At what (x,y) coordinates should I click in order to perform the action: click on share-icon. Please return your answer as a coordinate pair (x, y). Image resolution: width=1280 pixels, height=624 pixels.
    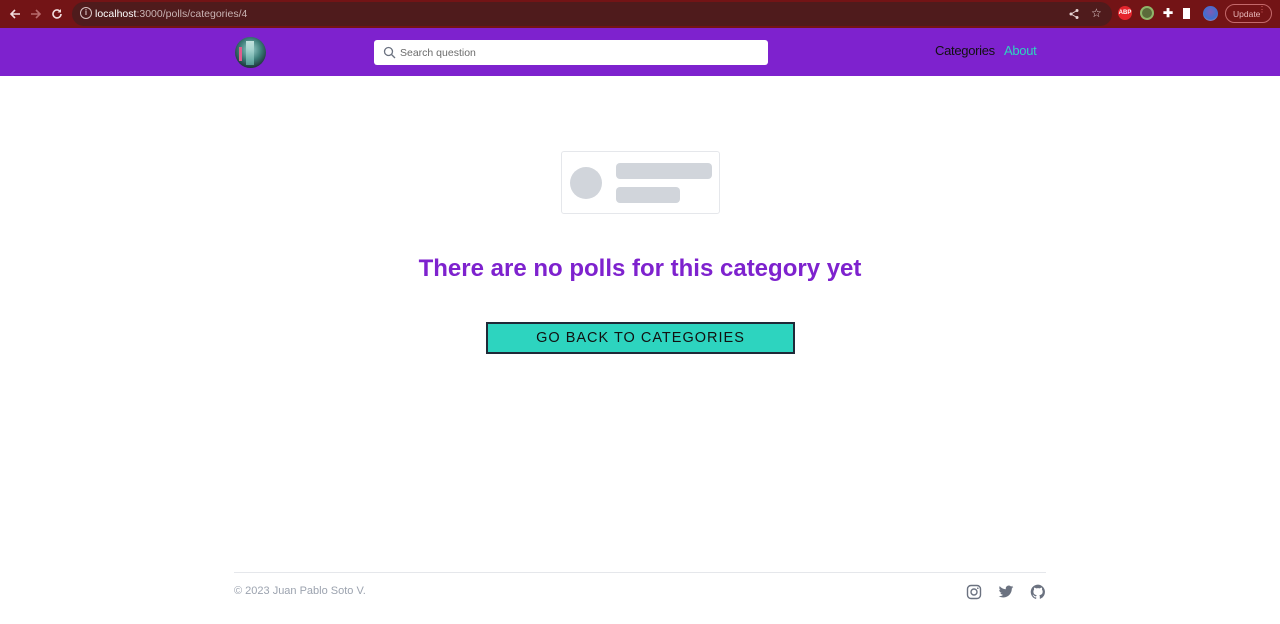
    Looking at the image, I should click on (1074, 16).